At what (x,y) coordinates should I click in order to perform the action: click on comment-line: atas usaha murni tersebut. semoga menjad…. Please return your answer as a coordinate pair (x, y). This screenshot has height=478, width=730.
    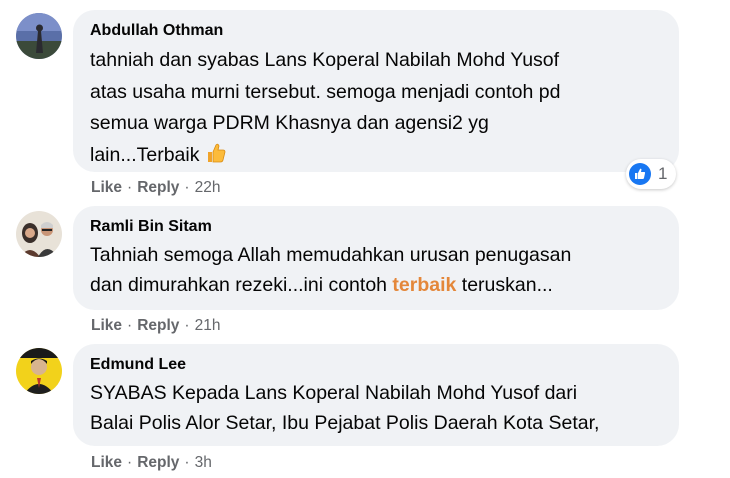
    Looking at the image, I should click on (325, 91).